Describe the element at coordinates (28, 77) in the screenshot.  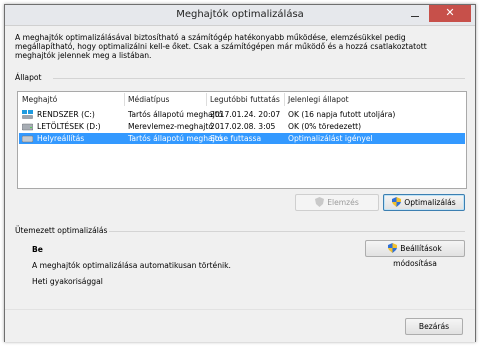
I see `status-section-label: Állapot` at that location.